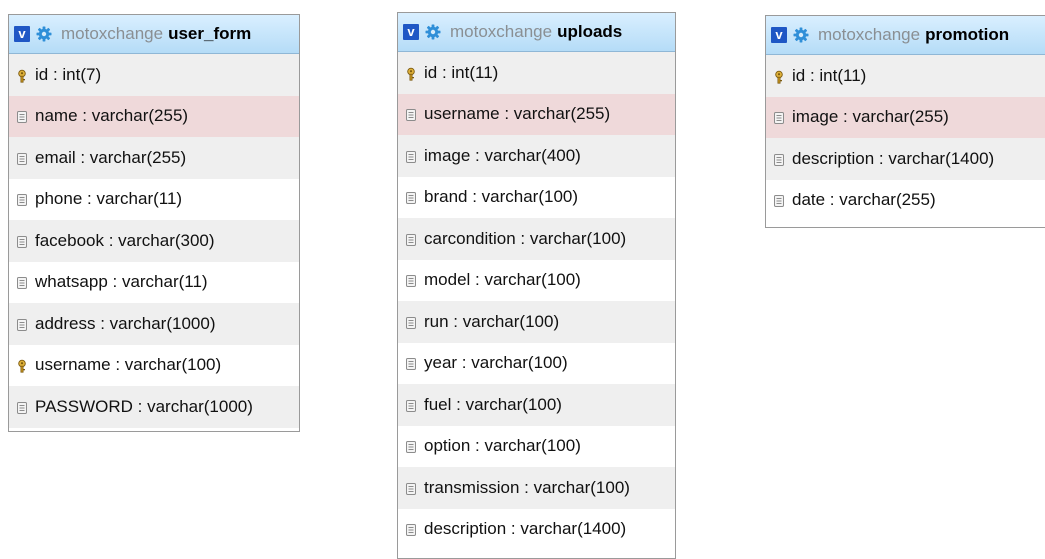 This screenshot has width=1045, height=559. I want to click on column-row: transmission : varchar(100), so click(536, 488).